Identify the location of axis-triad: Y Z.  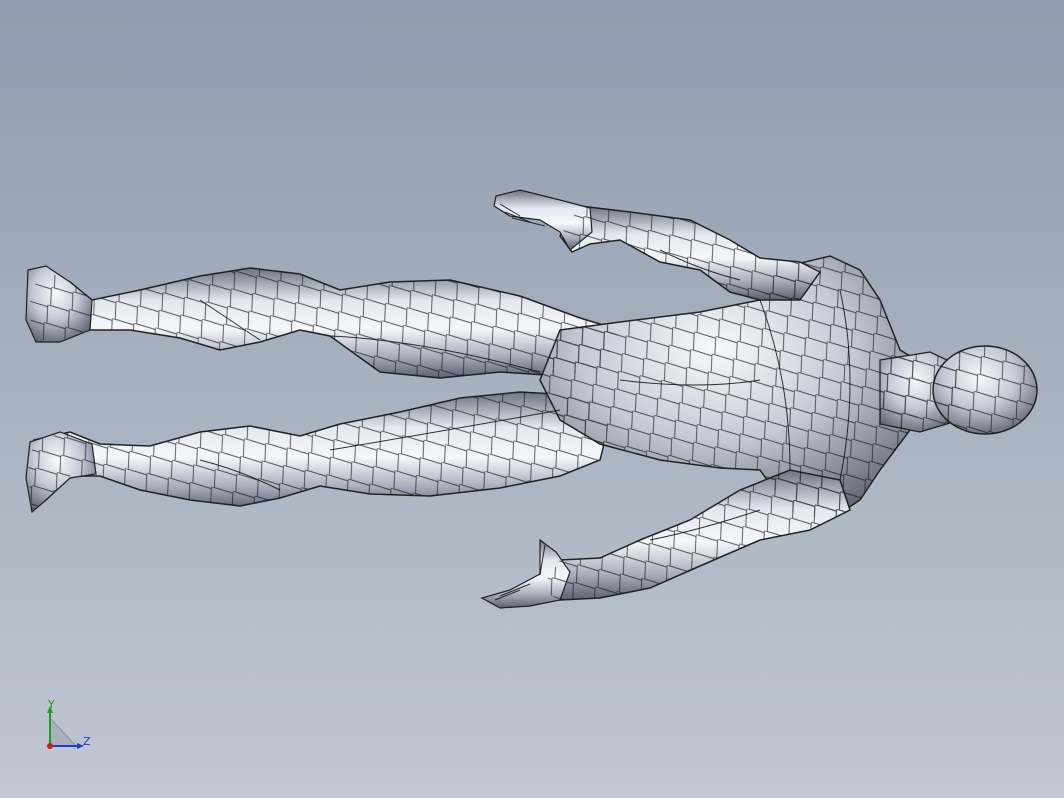
(68, 726).